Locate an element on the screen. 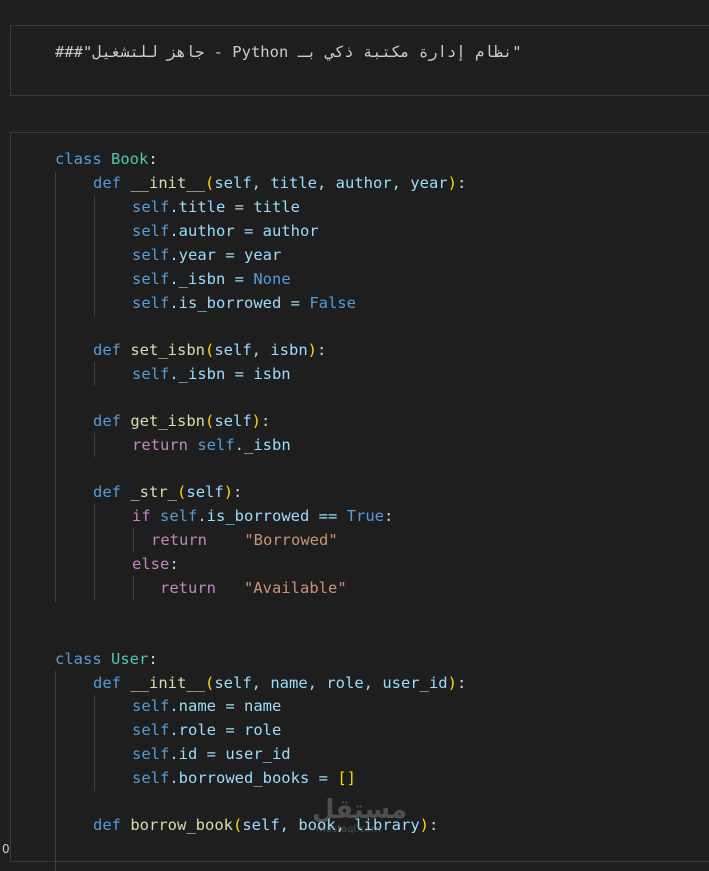 This screenshot has height=871, width=709. code-line: self.is_borrowed = False is located at coordinates (244, 303).